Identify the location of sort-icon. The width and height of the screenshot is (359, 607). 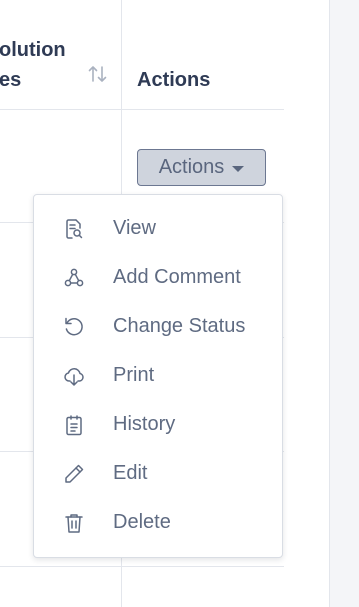
(98, 74).